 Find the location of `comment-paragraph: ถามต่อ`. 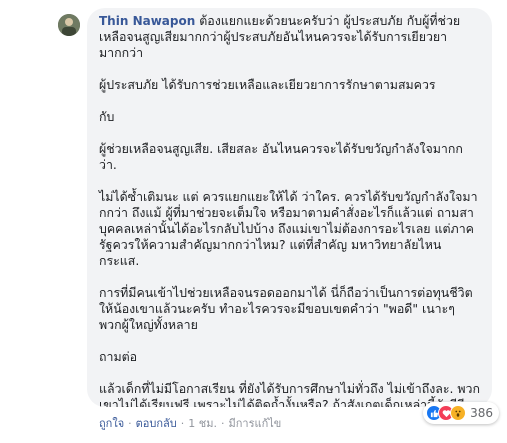

comment-paragraph: ถามต่อ is located at coordinates (118, 356).